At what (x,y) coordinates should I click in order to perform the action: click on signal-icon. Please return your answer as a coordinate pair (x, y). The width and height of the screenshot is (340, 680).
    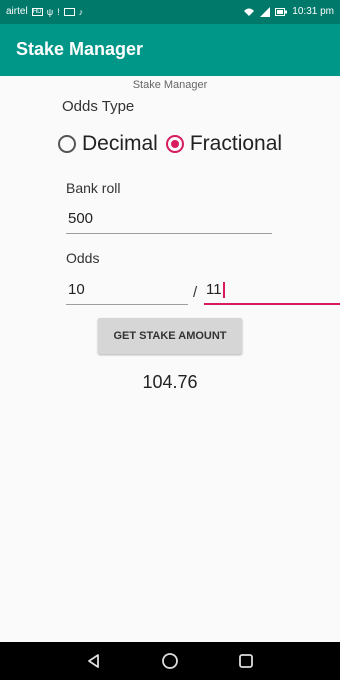
    Looking at the image, I should click on (265, 11).